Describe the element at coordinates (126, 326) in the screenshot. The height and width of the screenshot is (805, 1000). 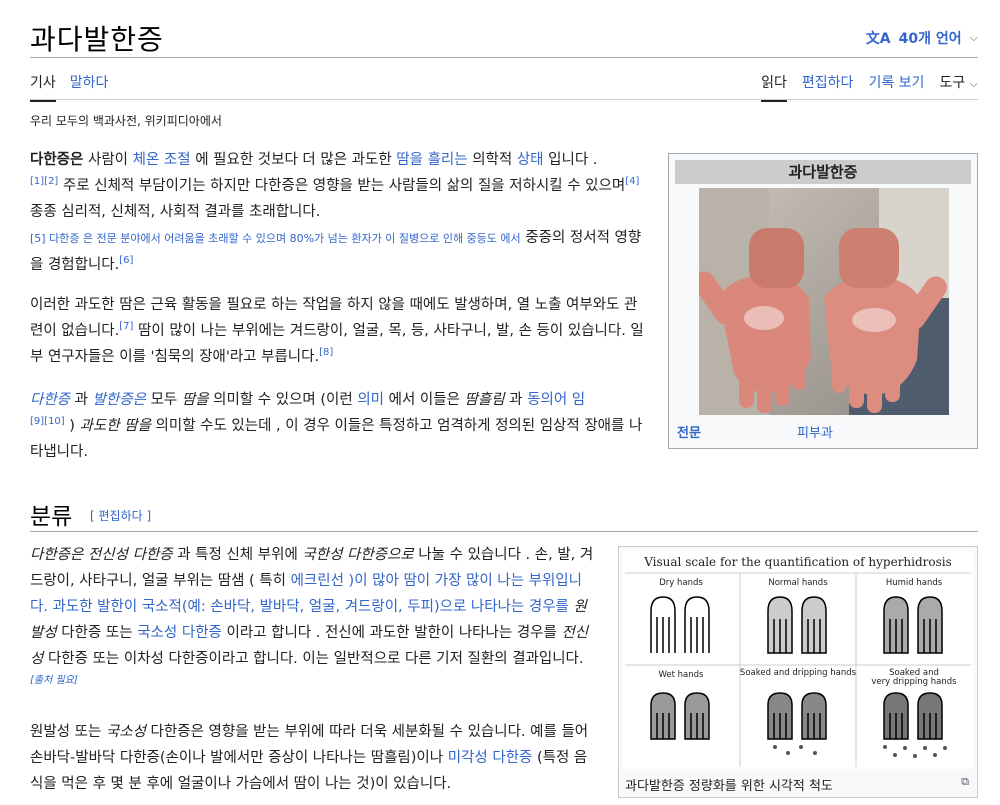
I see `citation: [7]` at that location.